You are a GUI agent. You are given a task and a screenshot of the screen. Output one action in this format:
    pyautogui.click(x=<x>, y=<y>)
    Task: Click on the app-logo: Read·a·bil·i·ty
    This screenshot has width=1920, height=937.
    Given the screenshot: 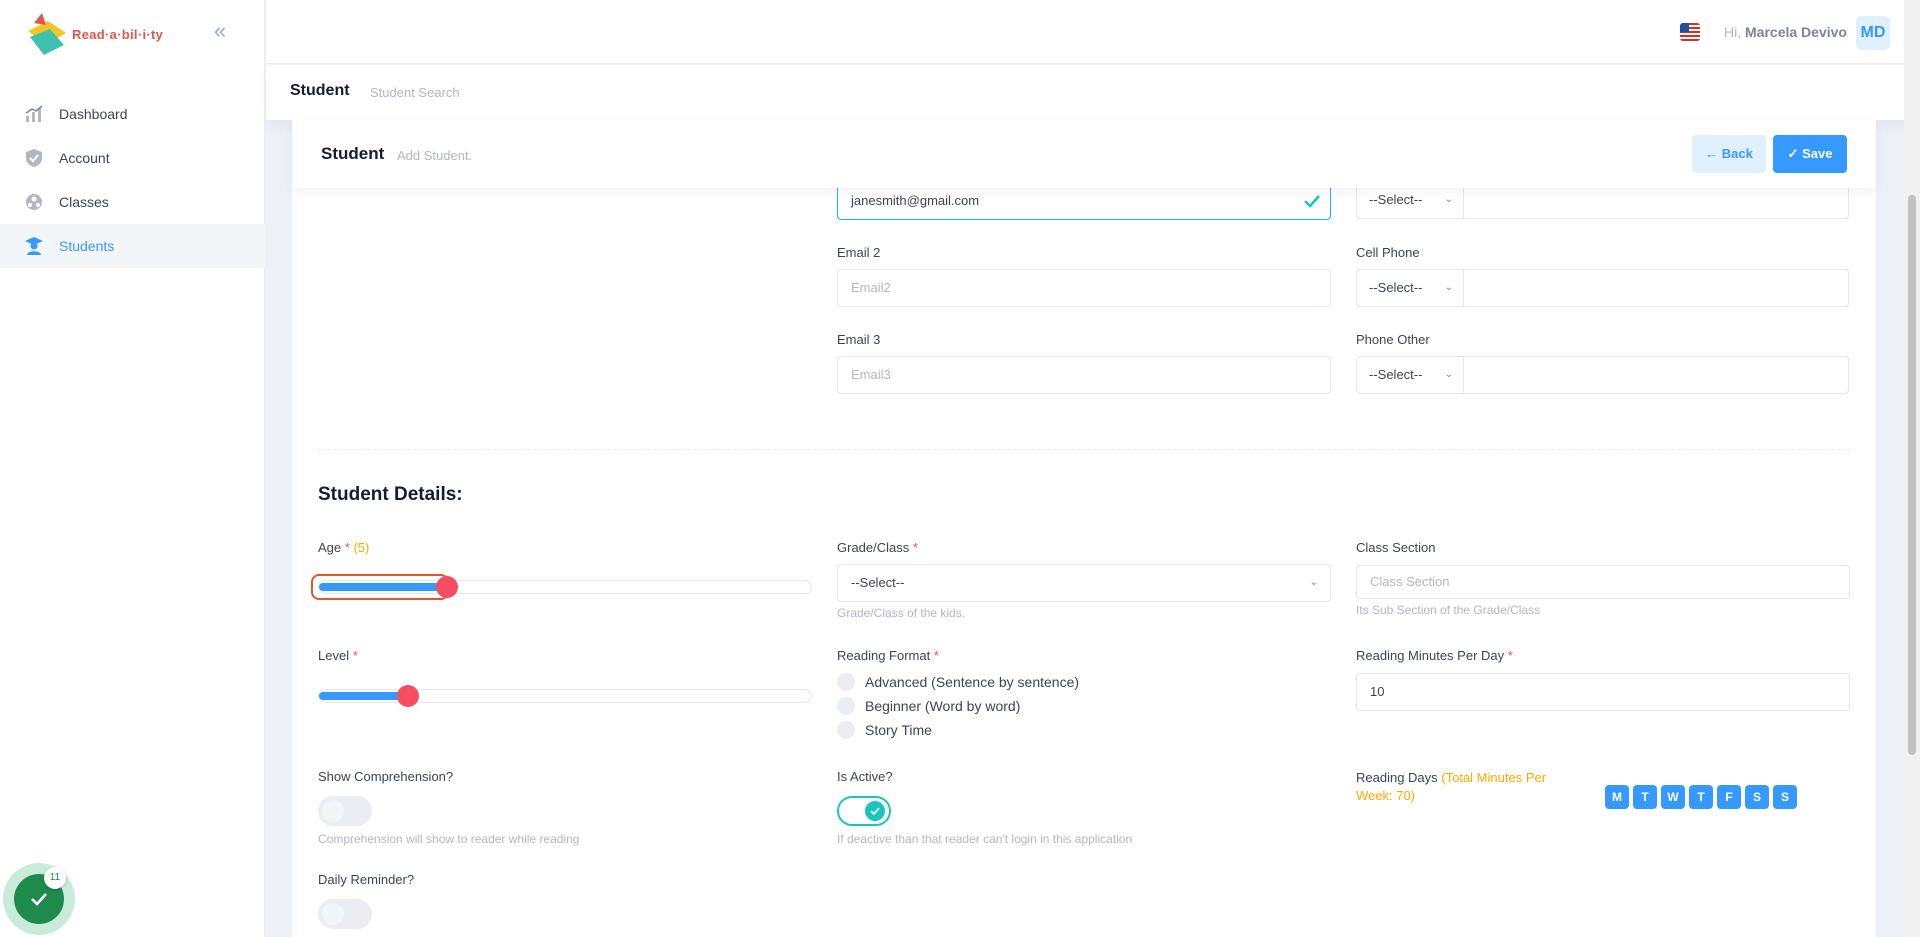 What is the action you would take?
    pyautogui.click(x=104, y=34)
    